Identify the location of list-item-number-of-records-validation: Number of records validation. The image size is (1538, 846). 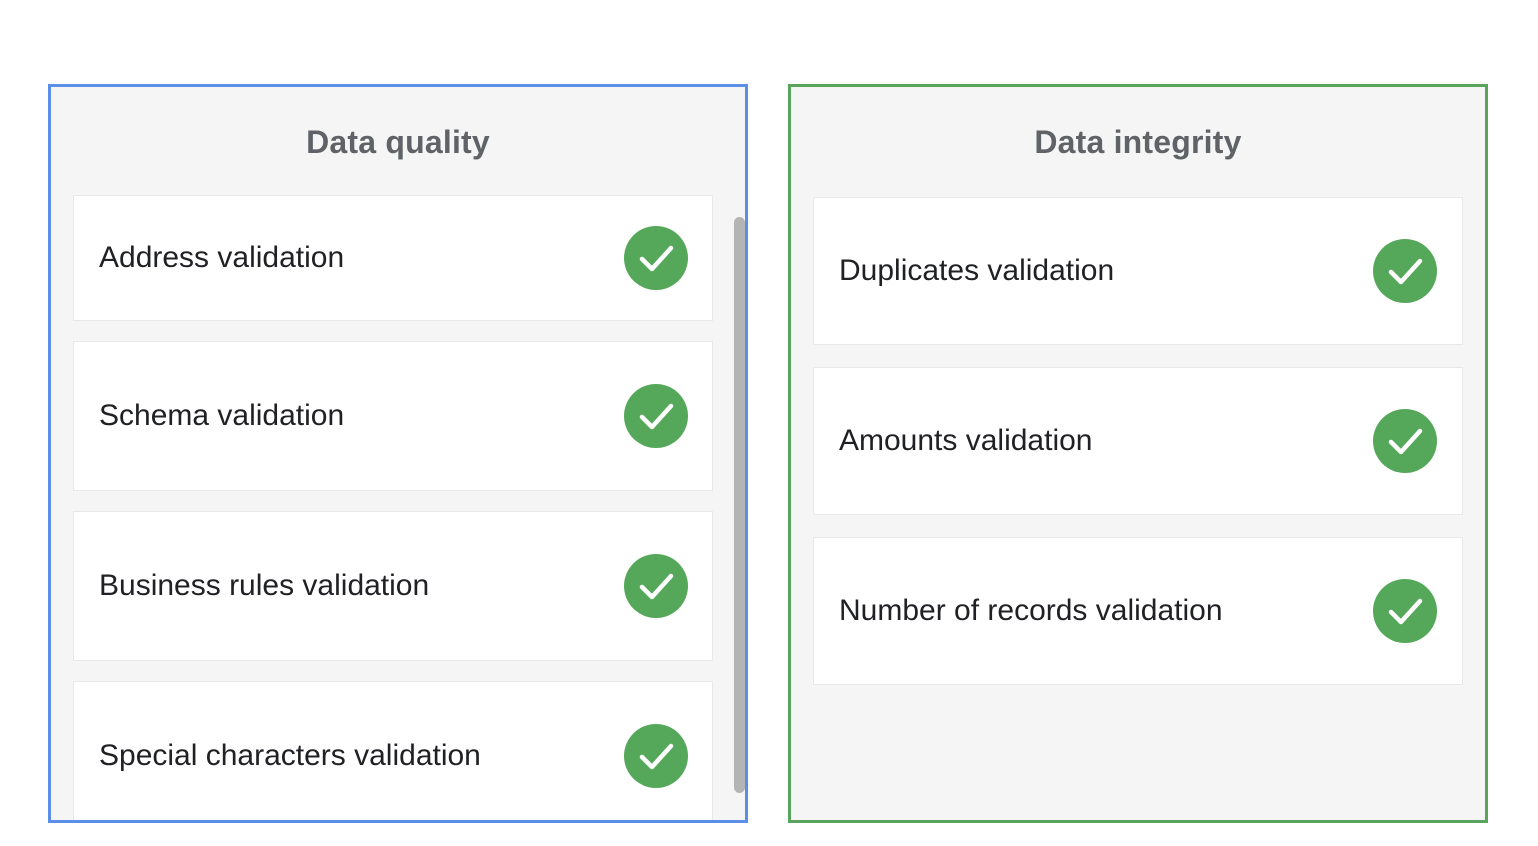
(1138, 611).